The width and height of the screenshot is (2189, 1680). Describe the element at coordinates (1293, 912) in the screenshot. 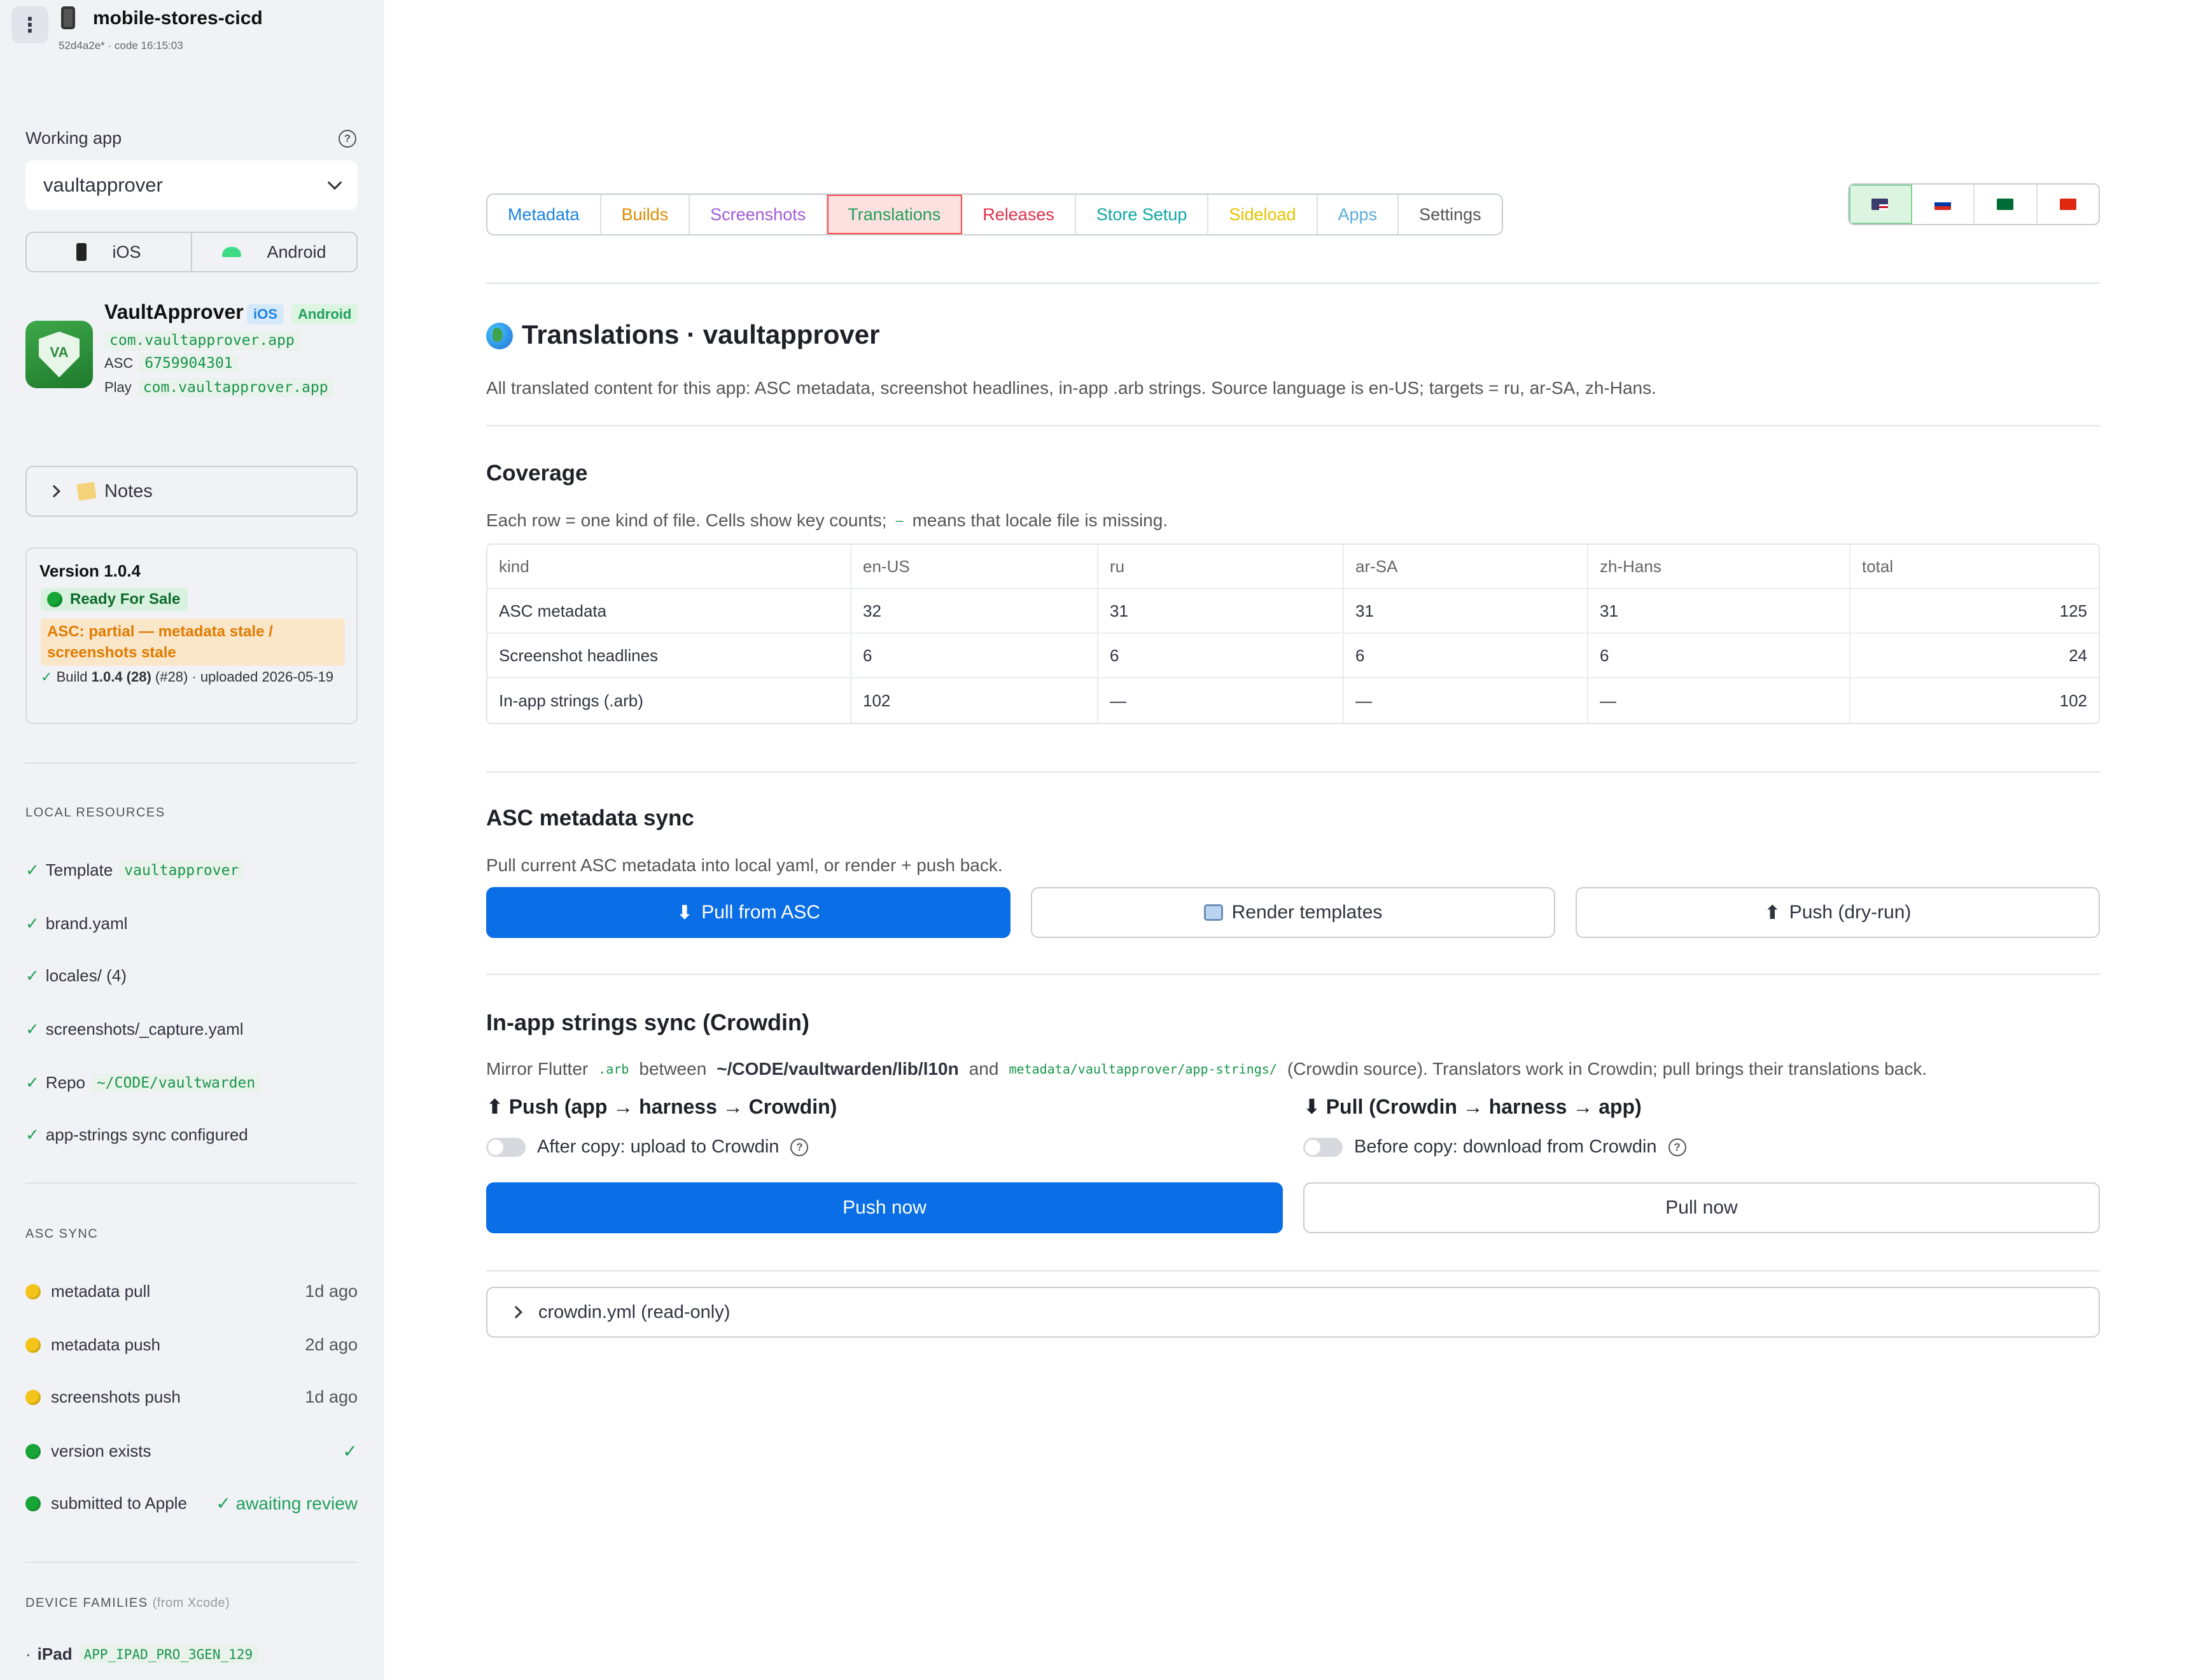

I see `render-templates-button: Render templates` at that location.